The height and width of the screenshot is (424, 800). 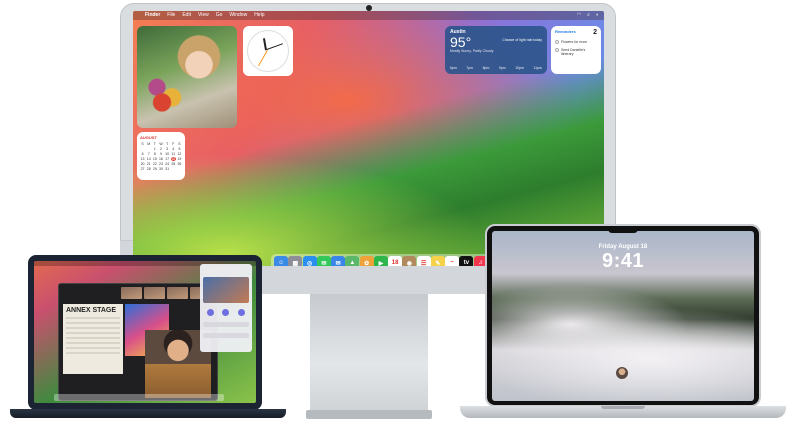 I want to click on imac-dock: ☺▦◎✉✉▲✿▶18◉☰✎~tv♫N, so click(x=388, y=260).